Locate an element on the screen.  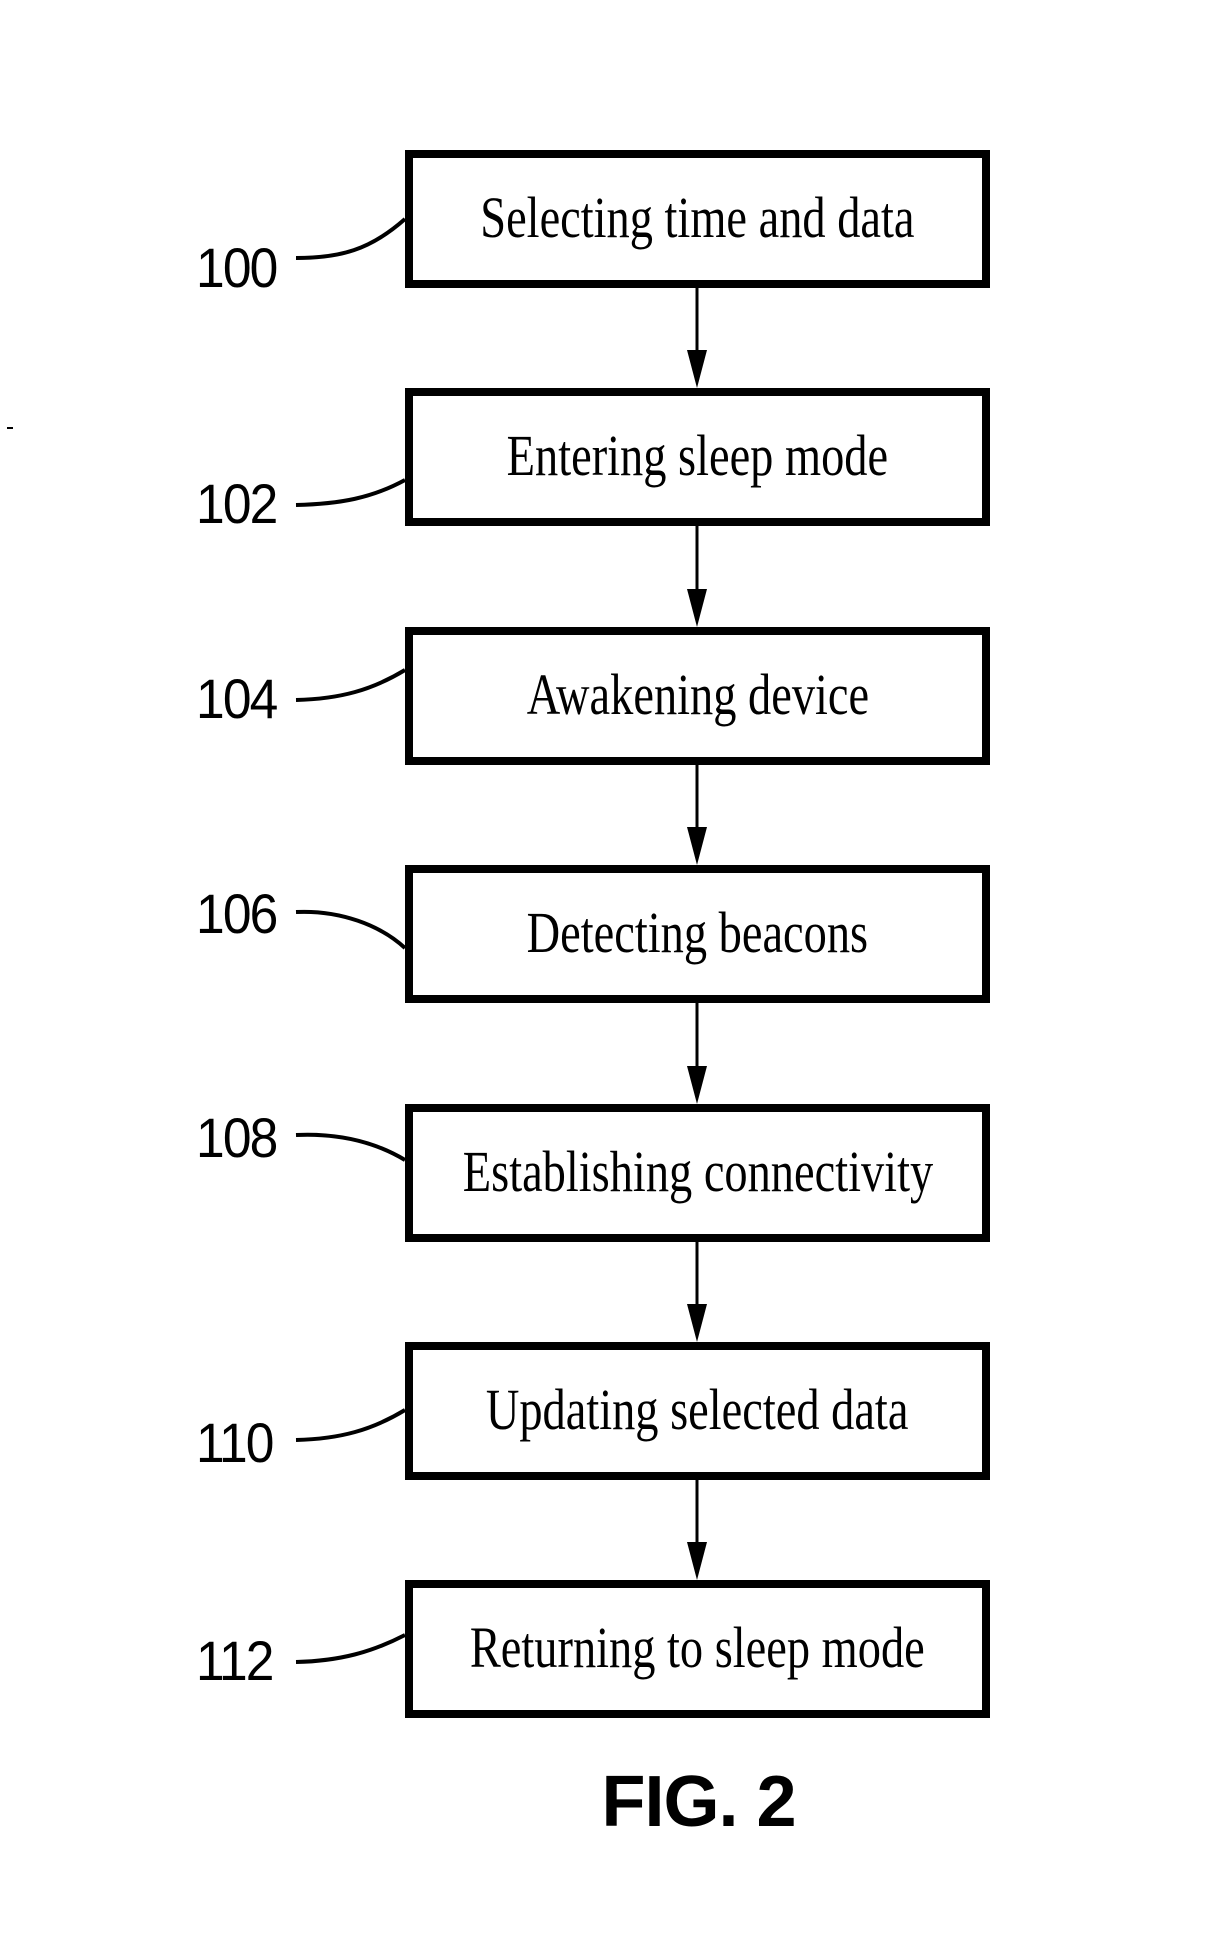
step-label: Returning to sleep mode is located at coordinates (697, 1647).